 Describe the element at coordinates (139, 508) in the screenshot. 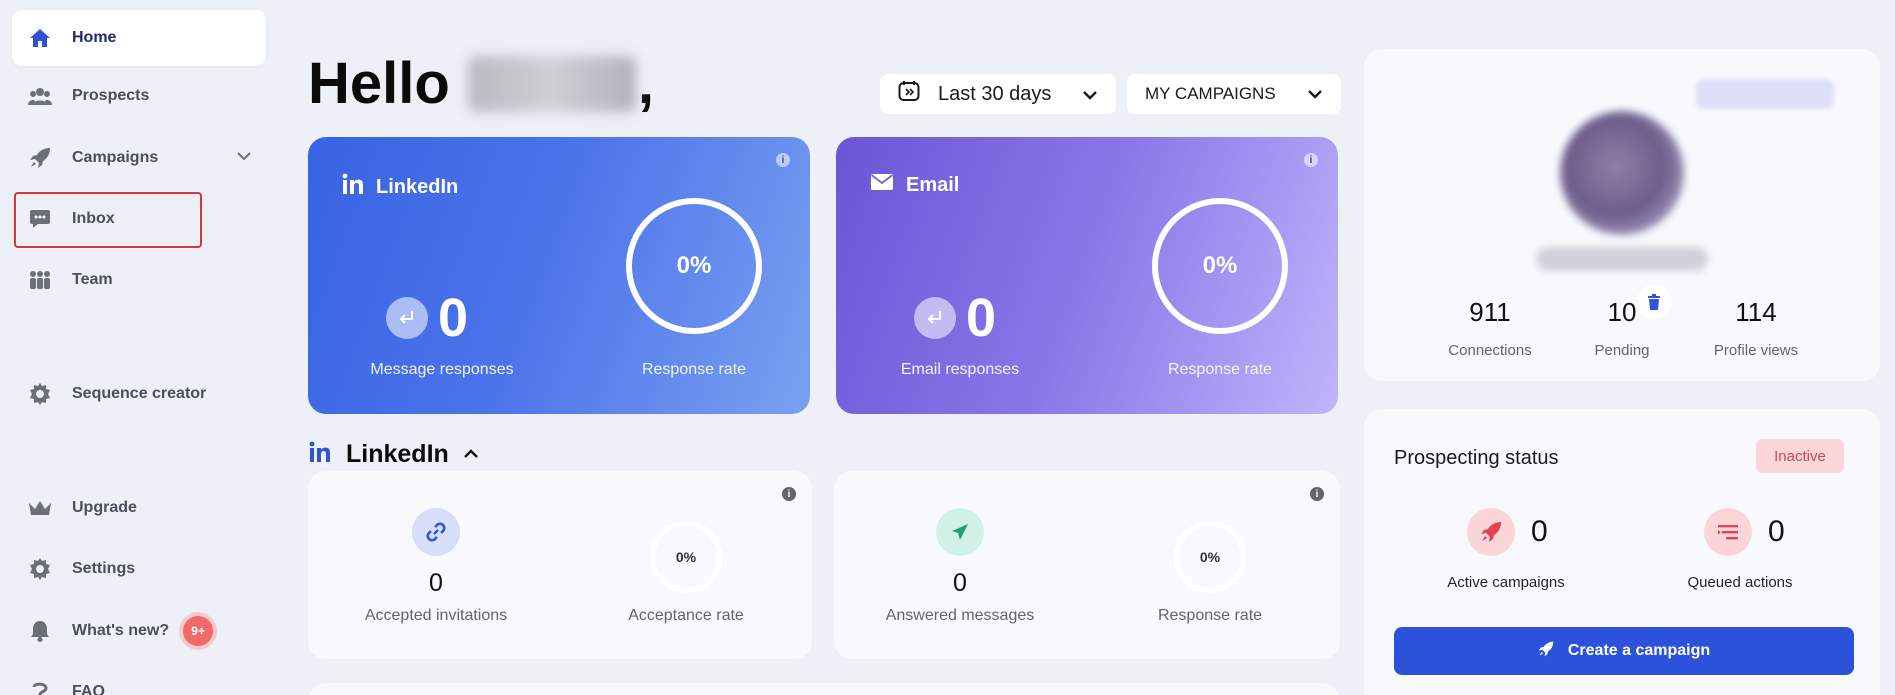

I see `sidebar-item-upgrade: Upgrade` at that location.